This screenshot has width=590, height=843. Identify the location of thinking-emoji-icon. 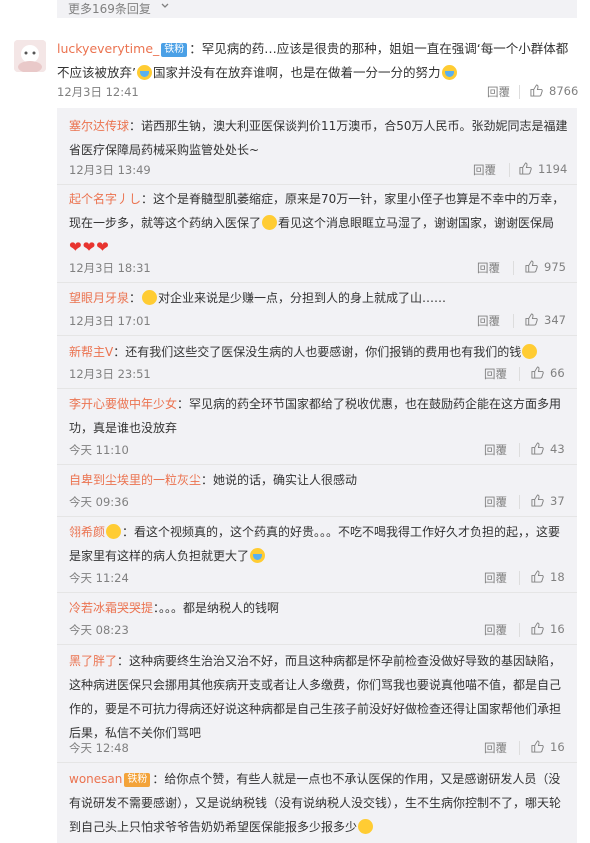
(530, 351).